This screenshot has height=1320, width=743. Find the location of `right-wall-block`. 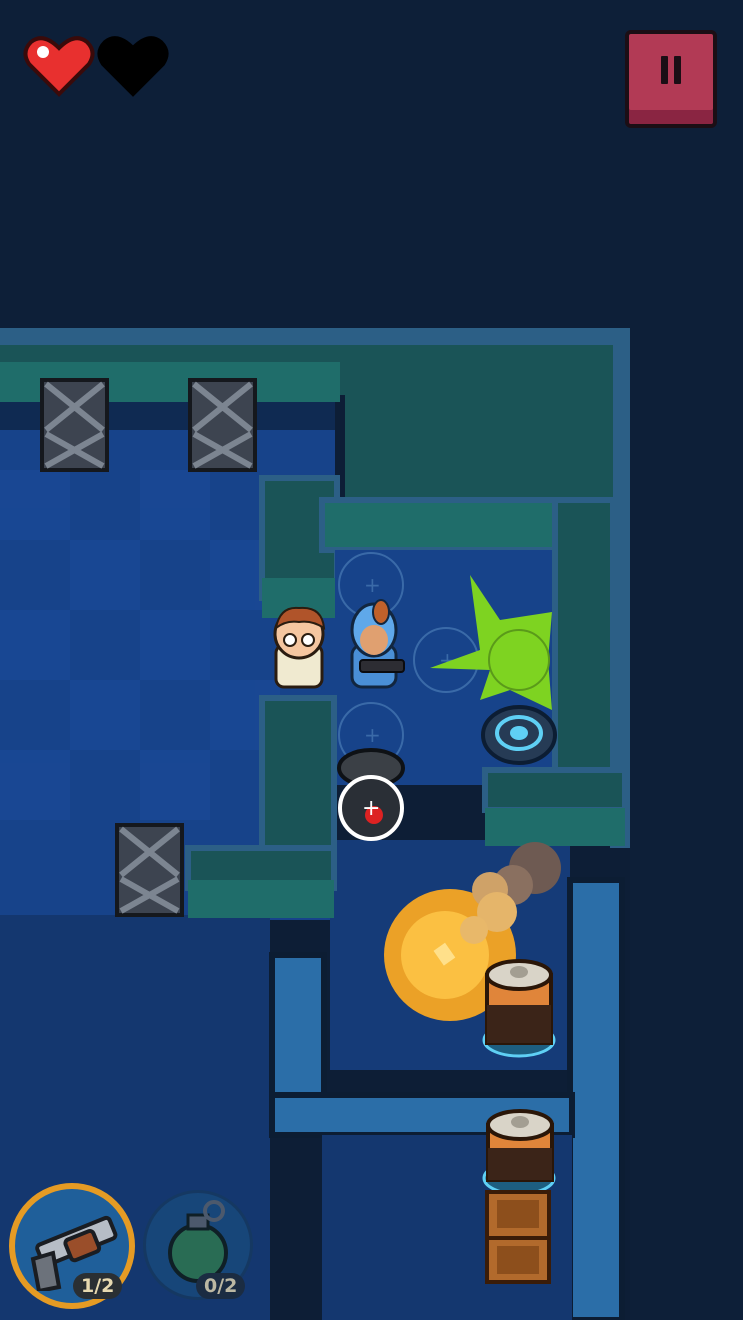

right-wall-block is located at coordinates (555, 790).